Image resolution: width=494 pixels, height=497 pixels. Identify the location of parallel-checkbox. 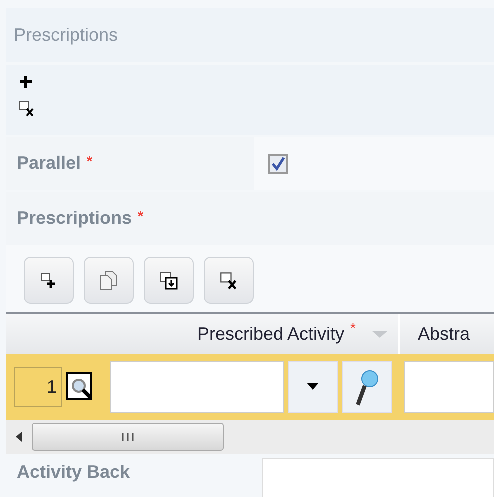
(278, 164).